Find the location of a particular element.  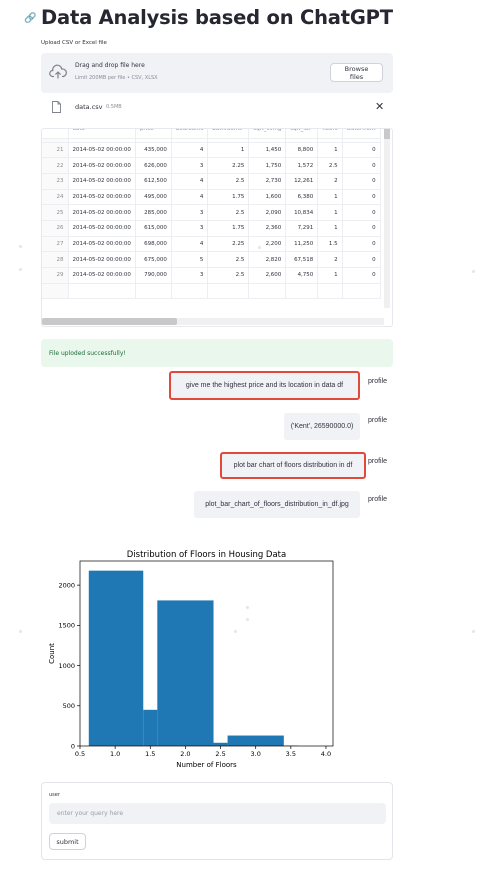

column-header: sqft_lot is located at coordinates (302, 134).